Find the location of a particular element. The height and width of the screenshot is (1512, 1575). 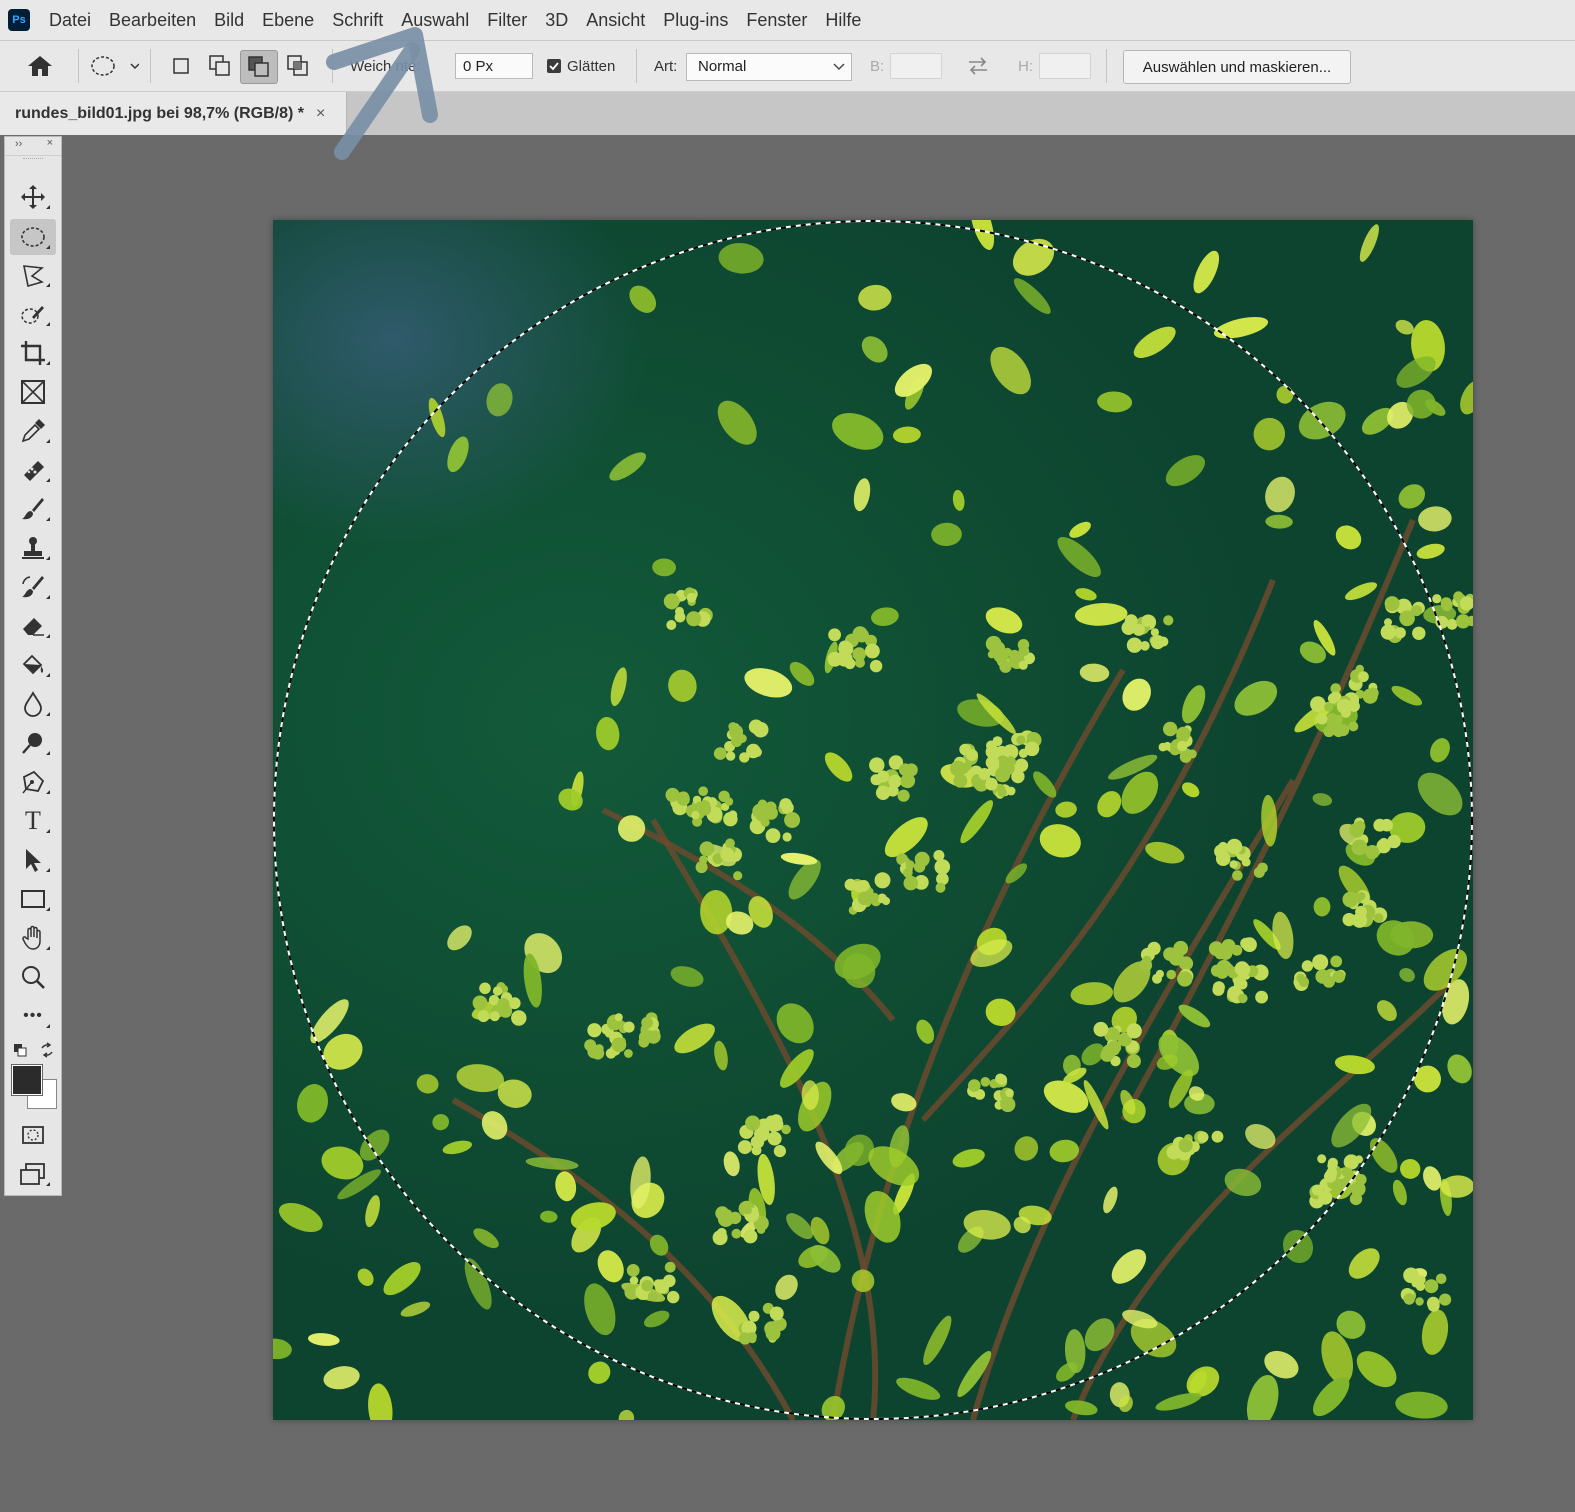

menu-plug-ins: Plug-ins is located at coordinates (695, 20).